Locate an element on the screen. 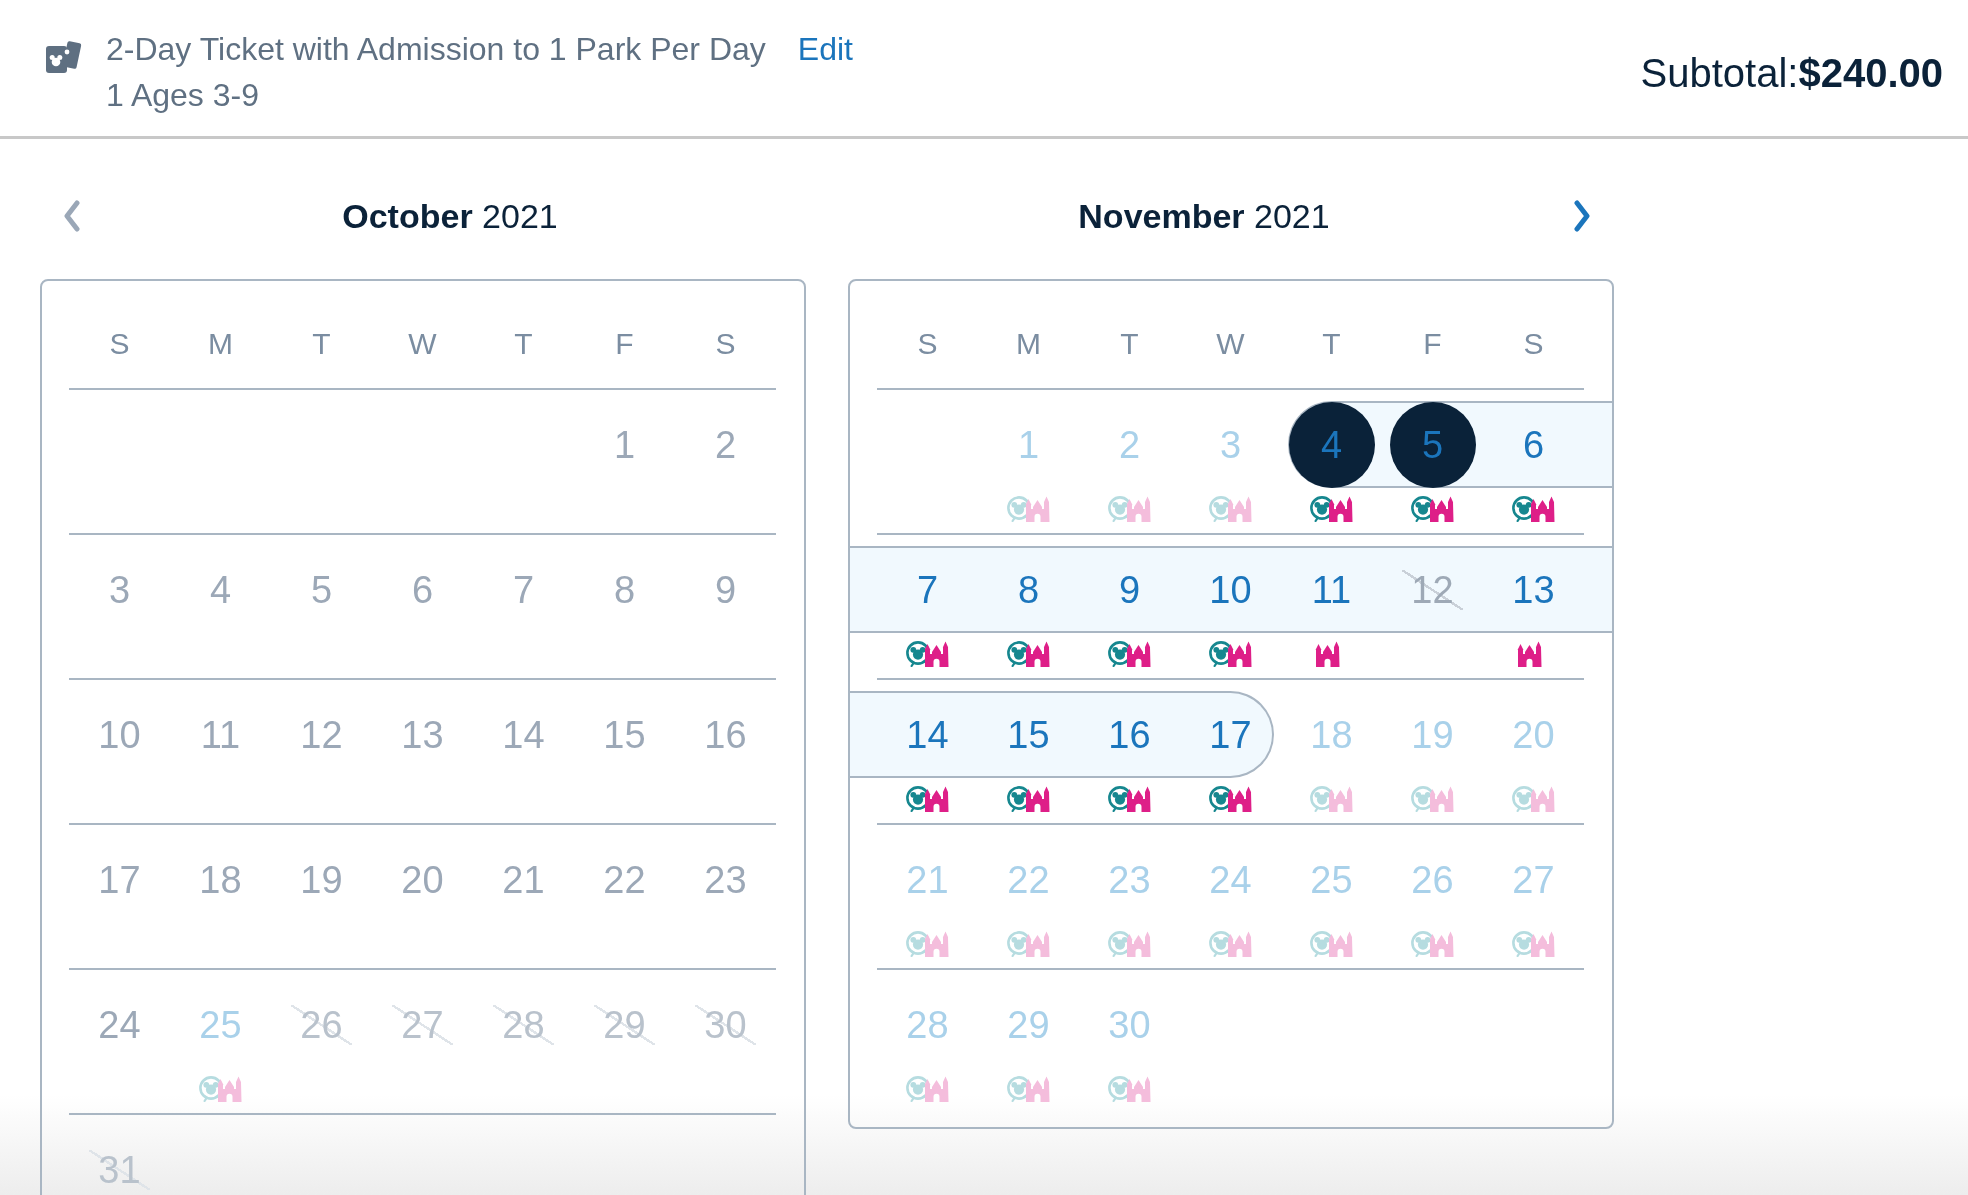 This screenshot has width=1968, height=1195. edit-link: Edit is located at coordinates (825, 49).